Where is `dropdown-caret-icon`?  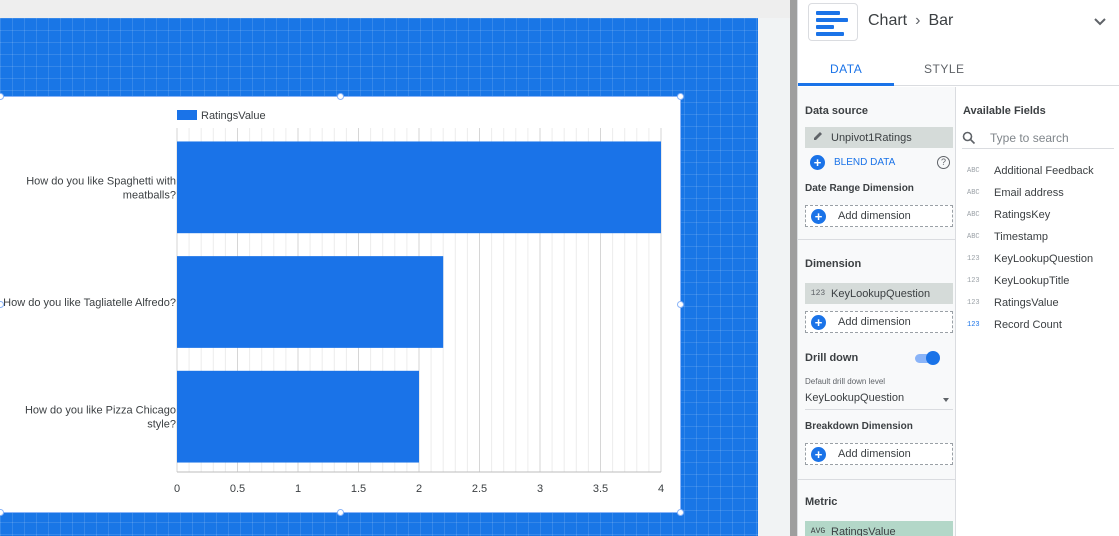 dropdown-caret-icon is located at coordinates (946, 400).